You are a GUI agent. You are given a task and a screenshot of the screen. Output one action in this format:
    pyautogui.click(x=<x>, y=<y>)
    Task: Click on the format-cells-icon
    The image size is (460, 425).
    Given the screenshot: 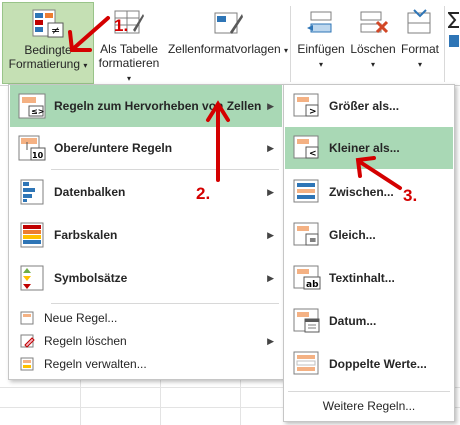 What is the action you would take?
    pyautogui.click(x=419, y=21)
    